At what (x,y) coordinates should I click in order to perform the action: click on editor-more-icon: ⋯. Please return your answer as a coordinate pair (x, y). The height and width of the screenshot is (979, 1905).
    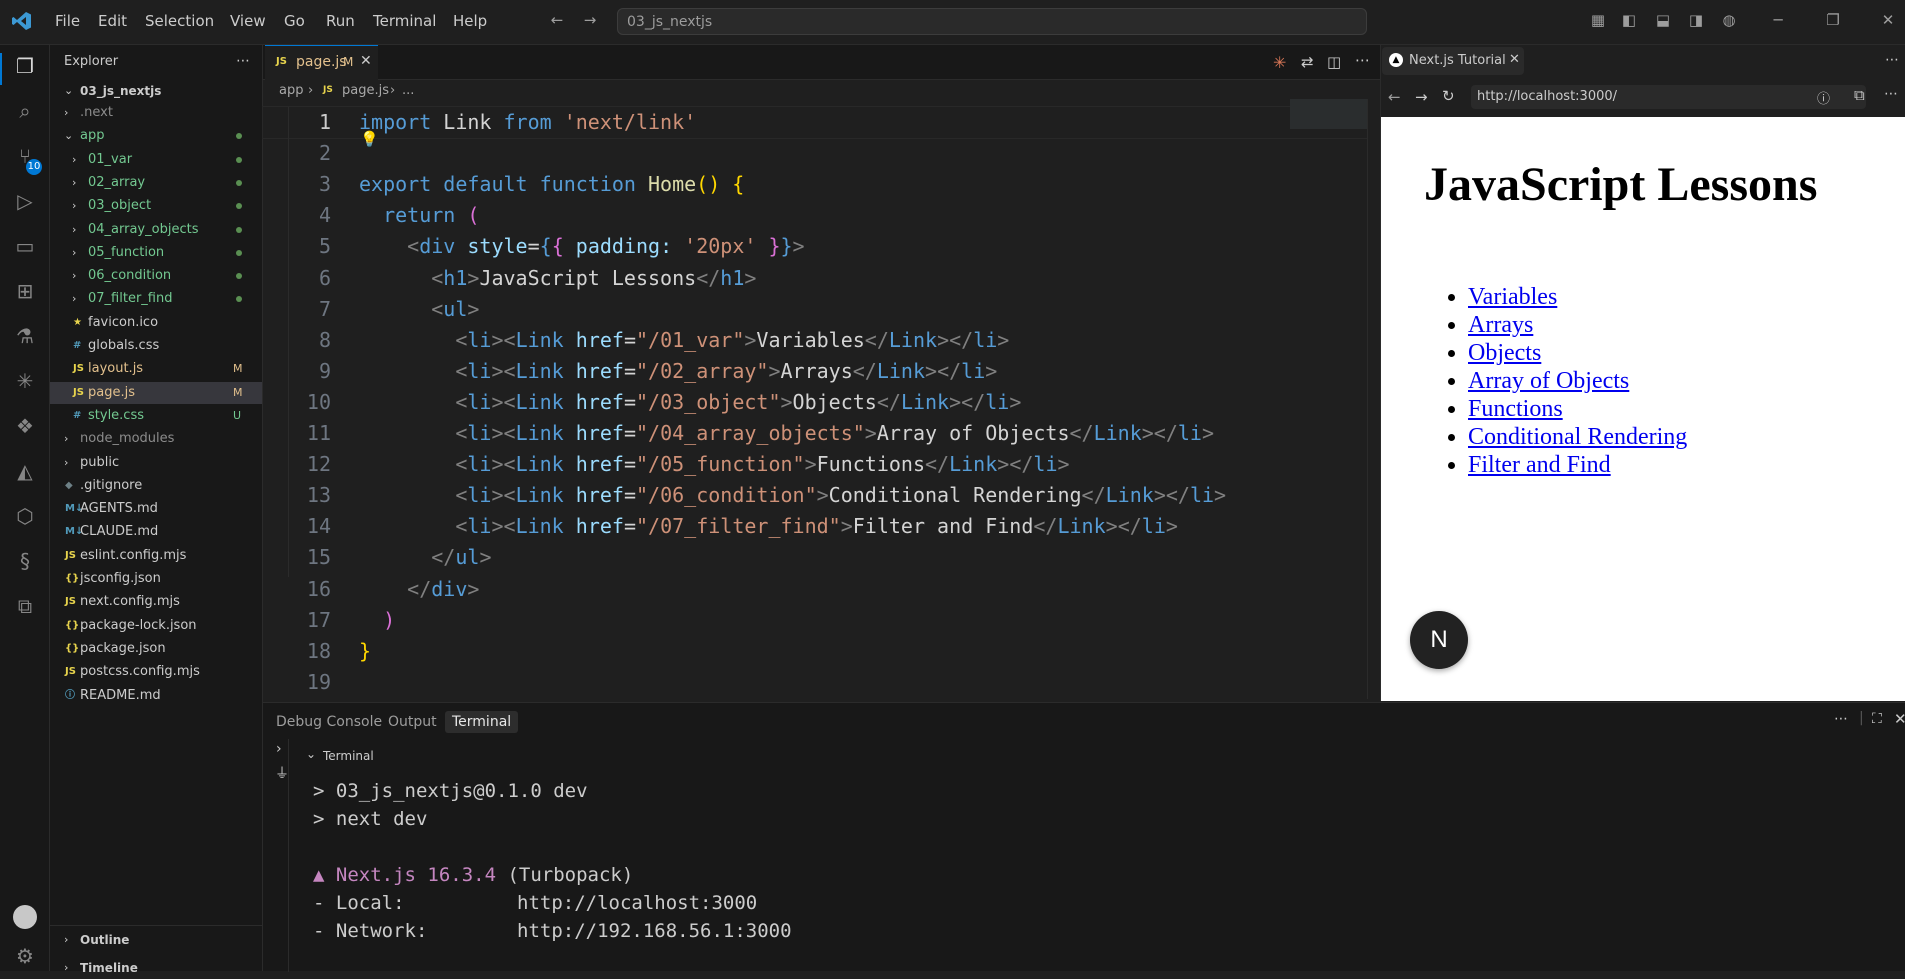
    Looking at the image, I should click on (1362, 60).